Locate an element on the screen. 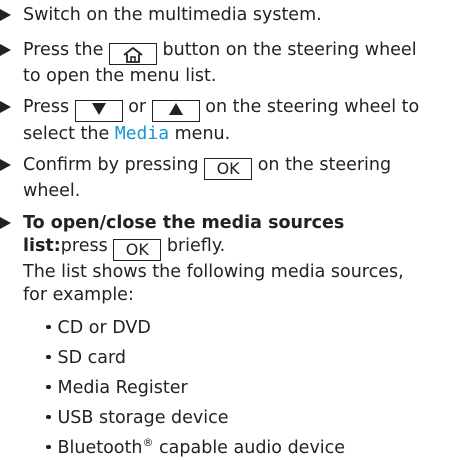 This screenshot has height=460, width=467. step-text: on the steering wheel to is located at coordinates (312, 107).